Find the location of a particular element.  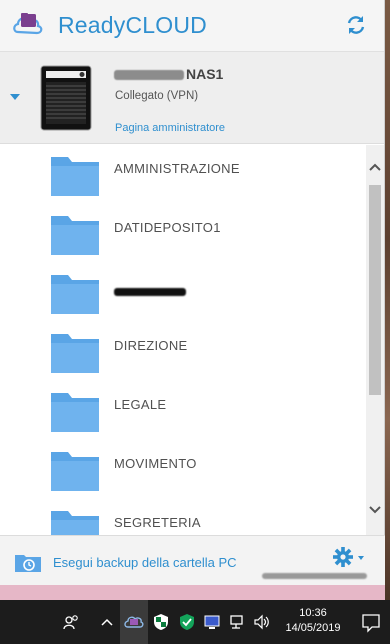

folder-row: DATIDEPOSITO1 is located at coordinates (183, 233).